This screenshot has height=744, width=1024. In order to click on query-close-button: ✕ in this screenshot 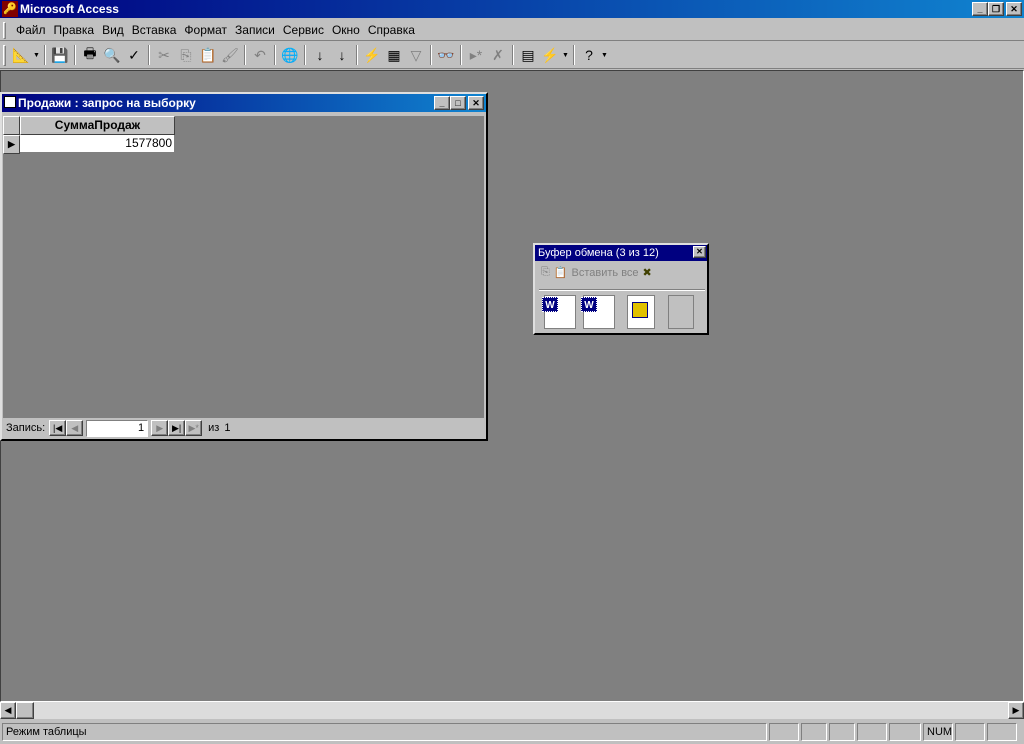, I will do `click(476, 103)`.